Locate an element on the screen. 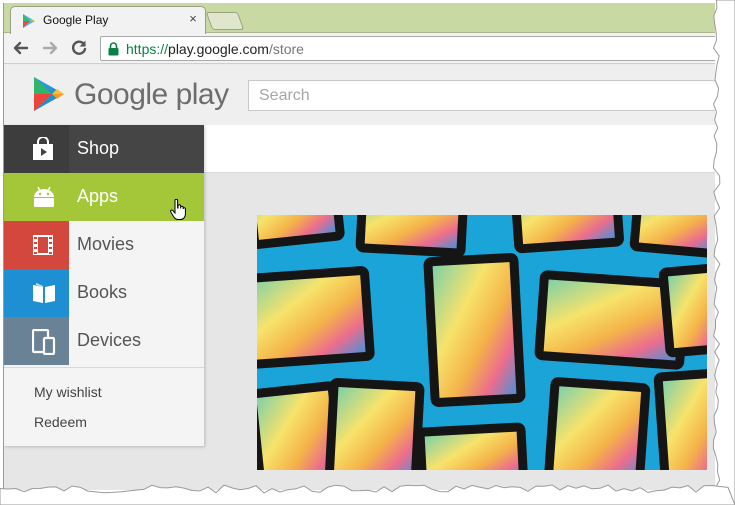 This screenshot has height=505, width=735. torn-right-edge is located at coordinates (723, 252).